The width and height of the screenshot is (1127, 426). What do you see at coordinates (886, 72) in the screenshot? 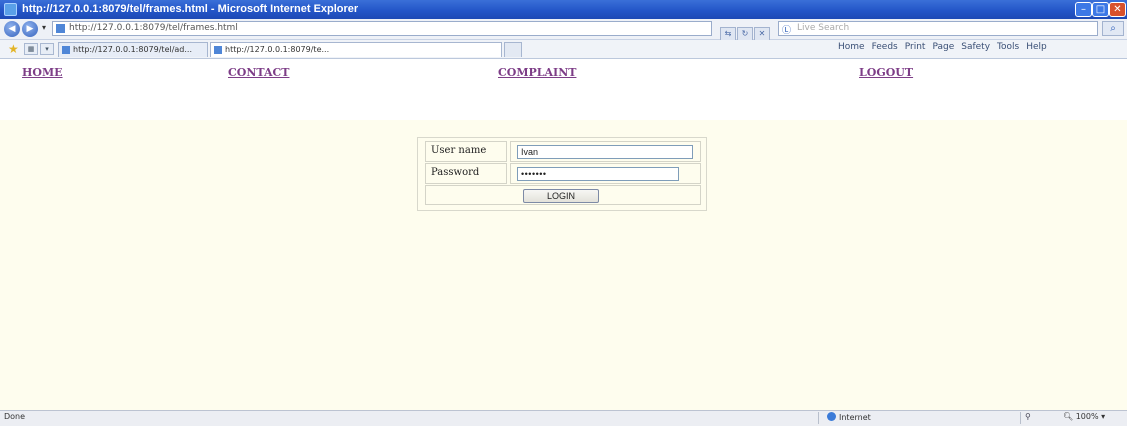
I see `nav-link-logout: LOGOUT` at bounding box center [886, 72].